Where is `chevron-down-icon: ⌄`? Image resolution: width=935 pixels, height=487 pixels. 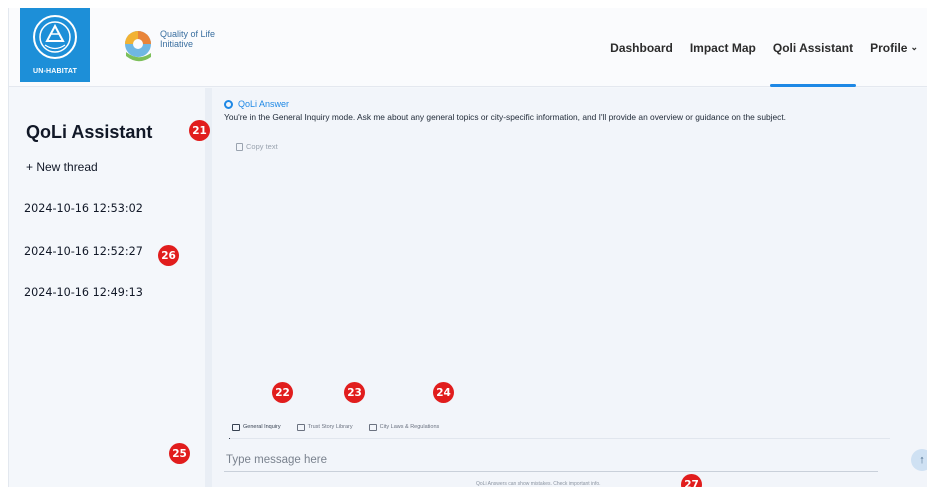 chevron-down-icon: ⌄ is located at coordinates (914, 47).